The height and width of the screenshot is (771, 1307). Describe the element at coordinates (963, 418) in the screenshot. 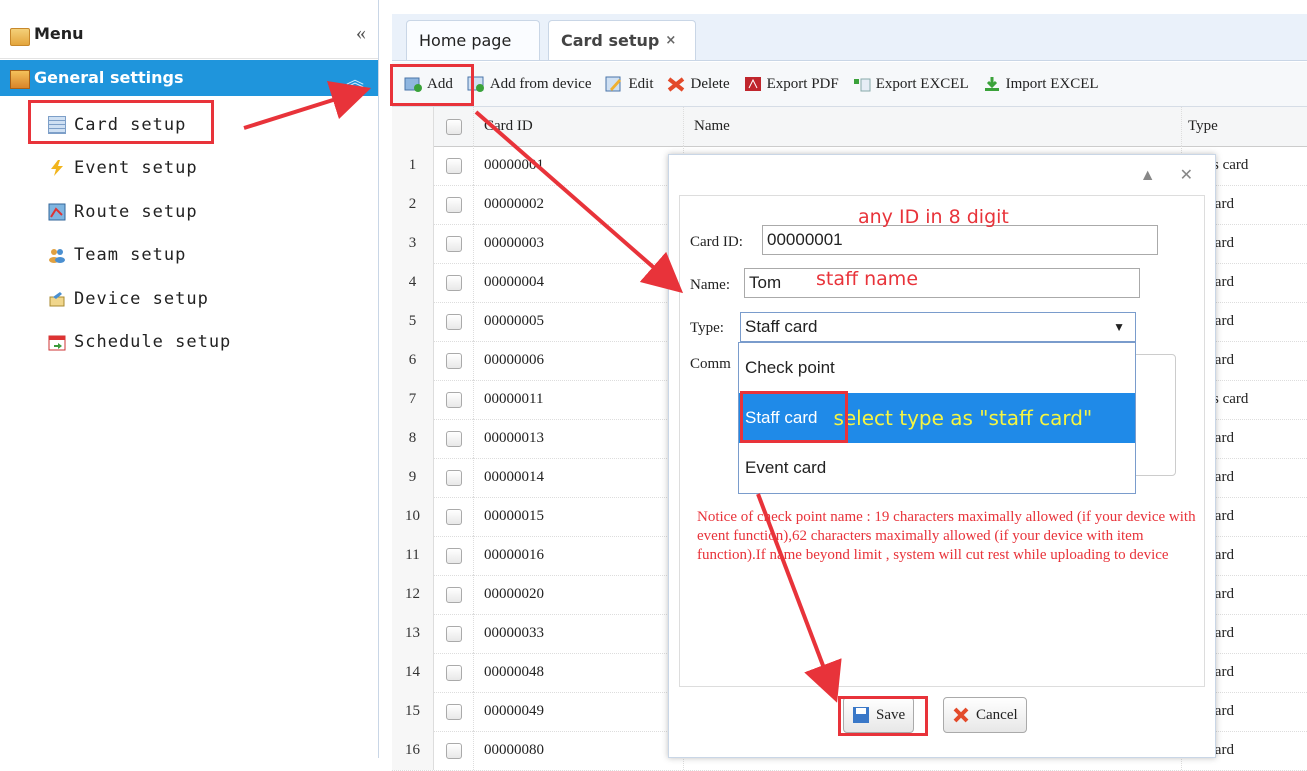

I see `type-hint-annotation: select type as "staff card"` at that location.